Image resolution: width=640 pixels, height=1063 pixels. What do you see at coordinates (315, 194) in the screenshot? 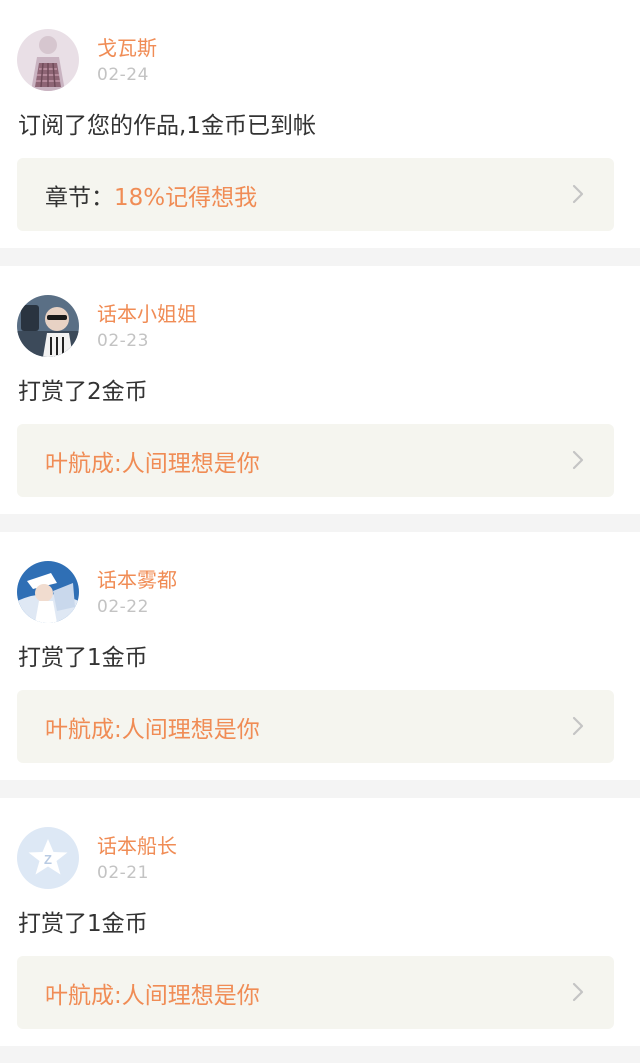
I see `work-link: 章节： 18%记得想我` at bounding box center [315, 194].